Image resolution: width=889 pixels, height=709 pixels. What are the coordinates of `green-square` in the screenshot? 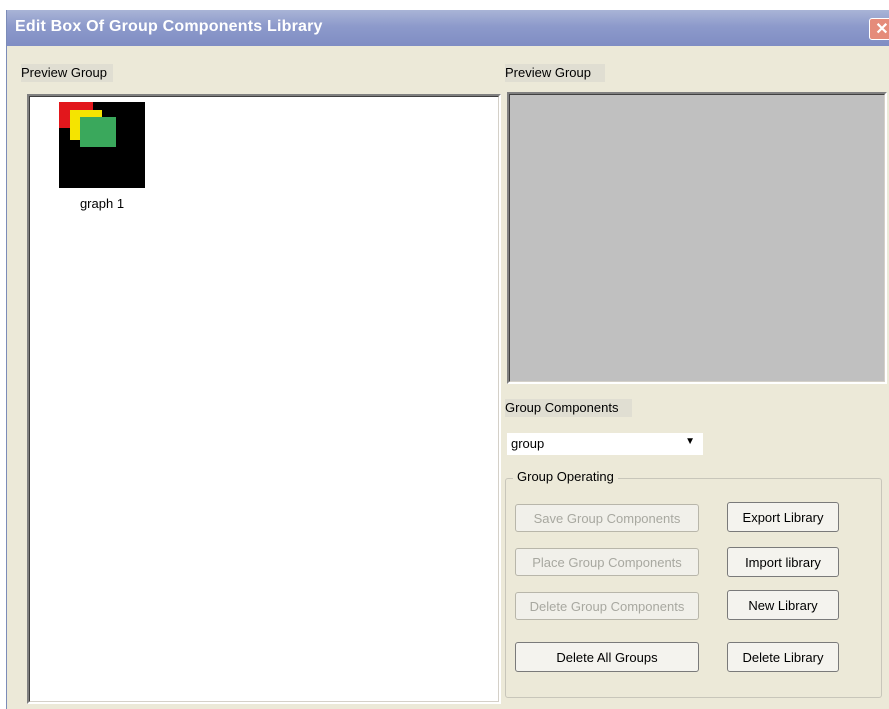 It's located at (98, 132).